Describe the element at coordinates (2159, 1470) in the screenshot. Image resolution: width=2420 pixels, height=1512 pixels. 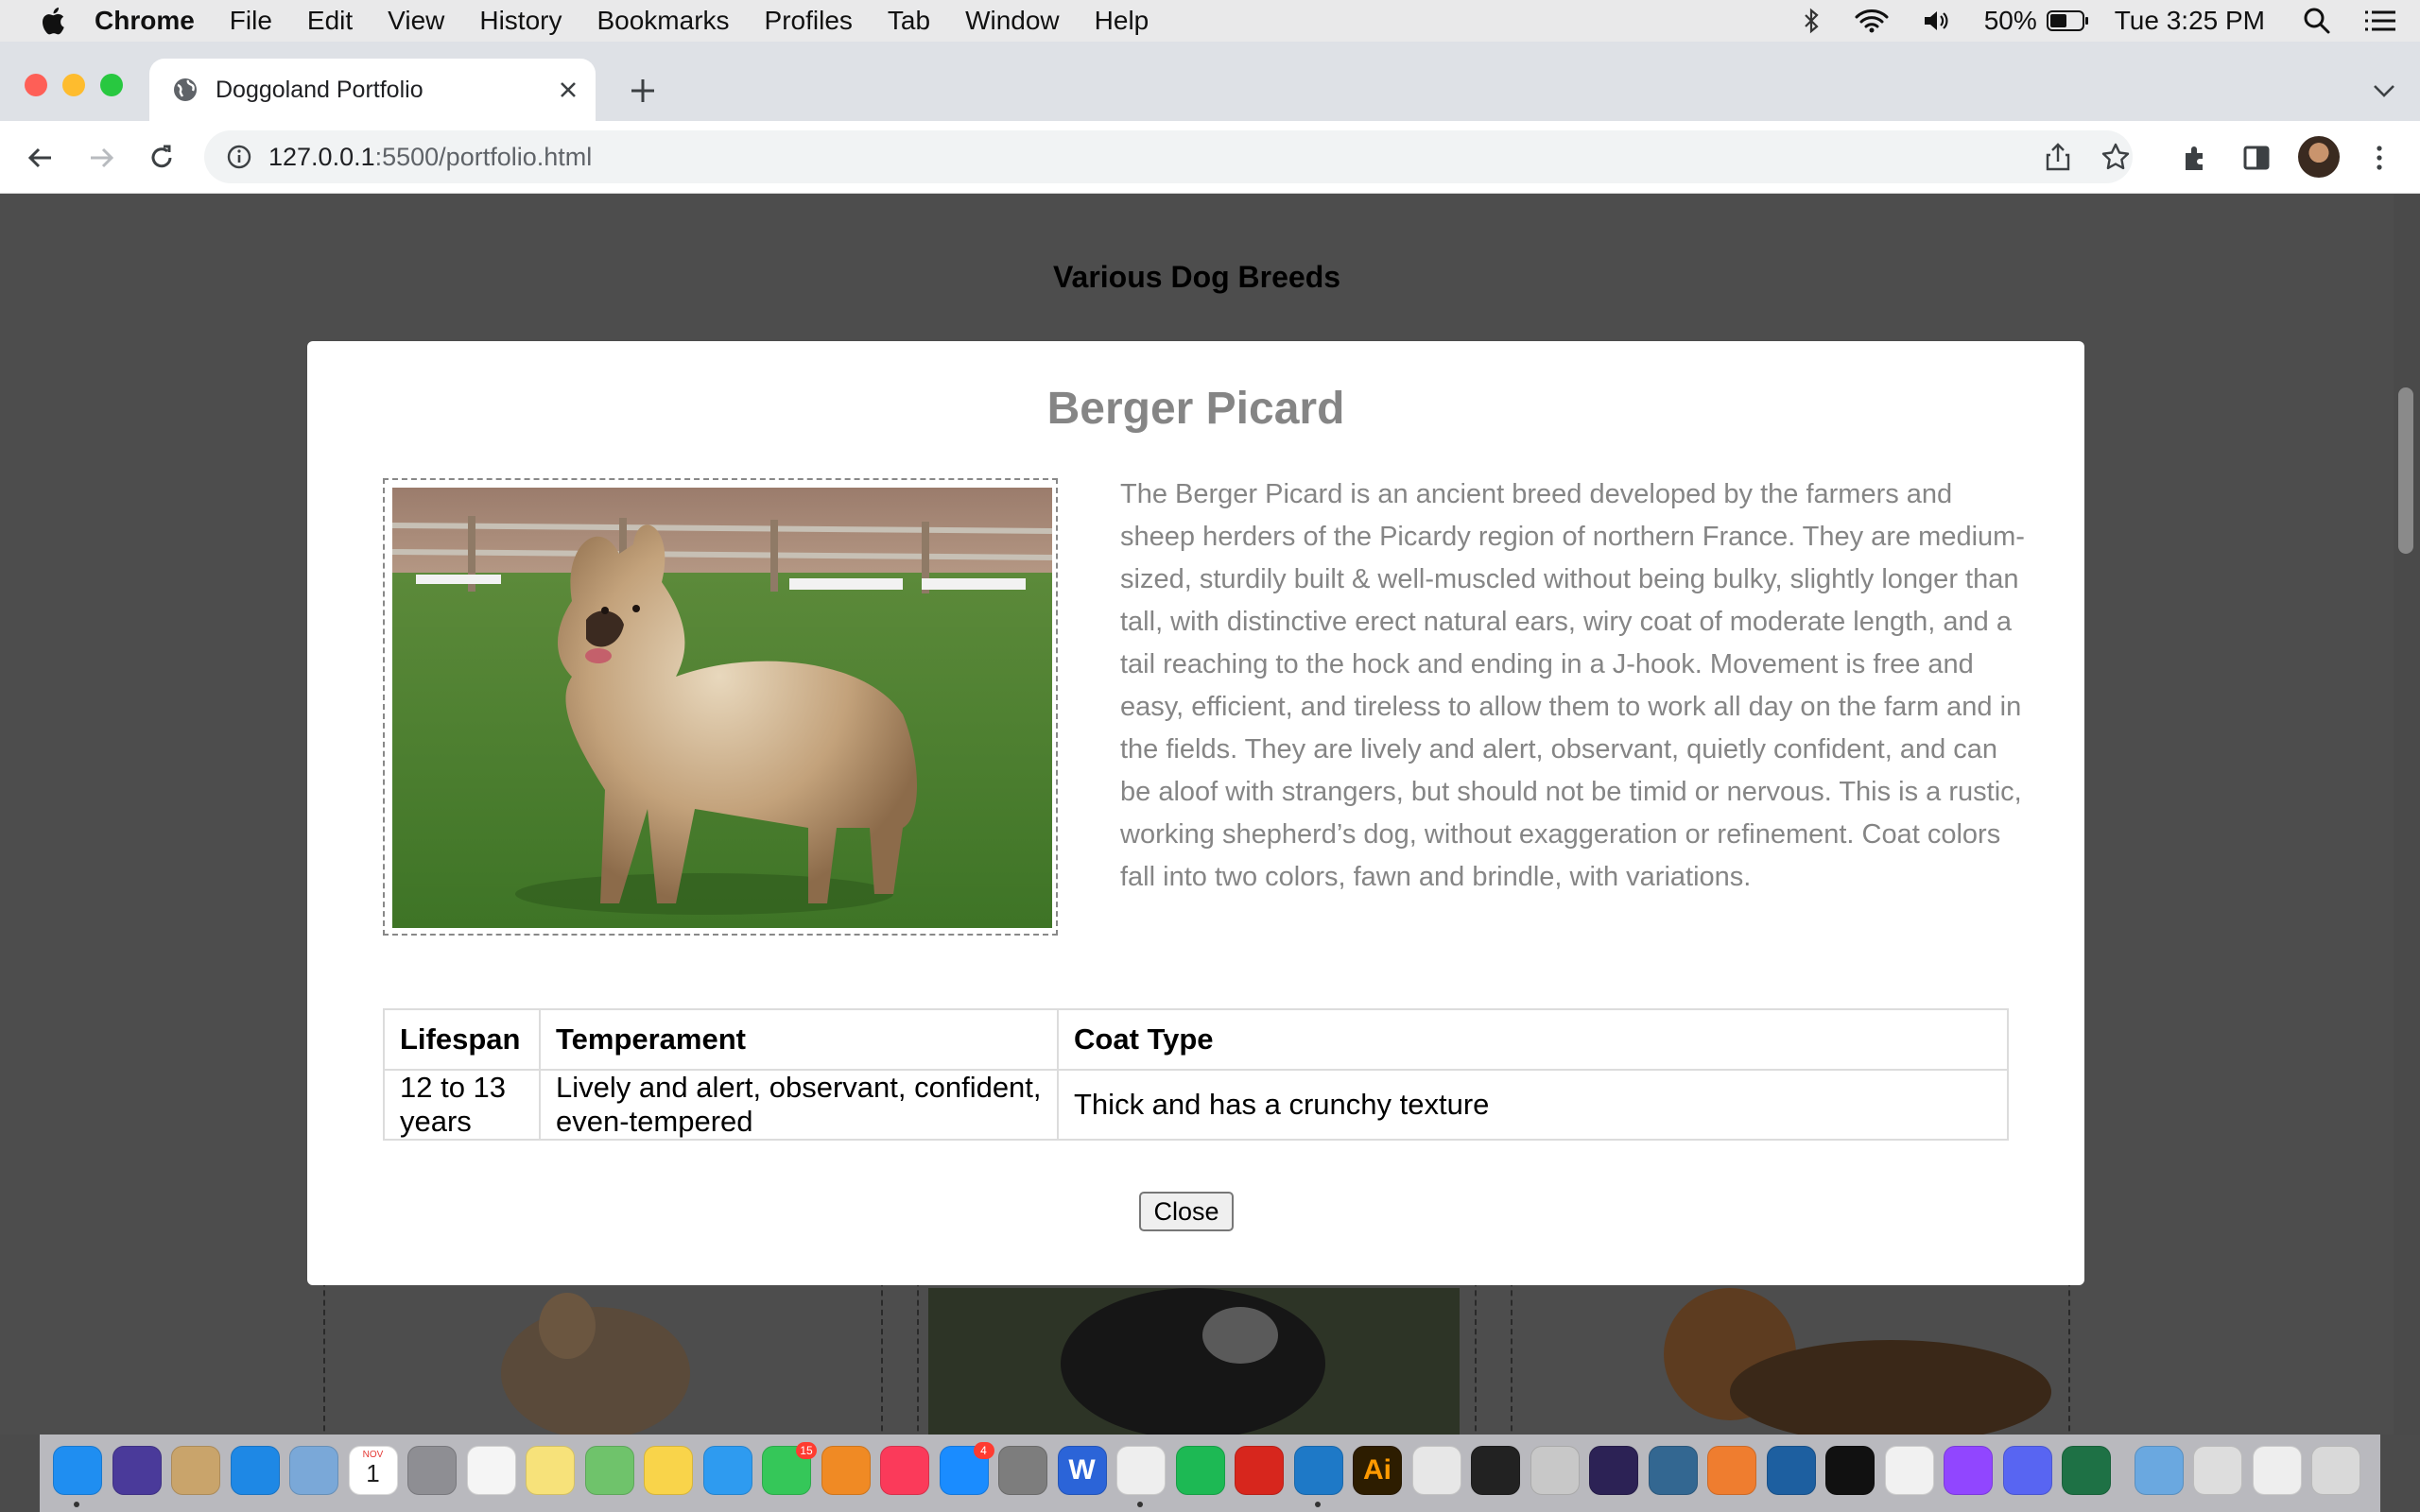
I see `folder-icon` at that location.